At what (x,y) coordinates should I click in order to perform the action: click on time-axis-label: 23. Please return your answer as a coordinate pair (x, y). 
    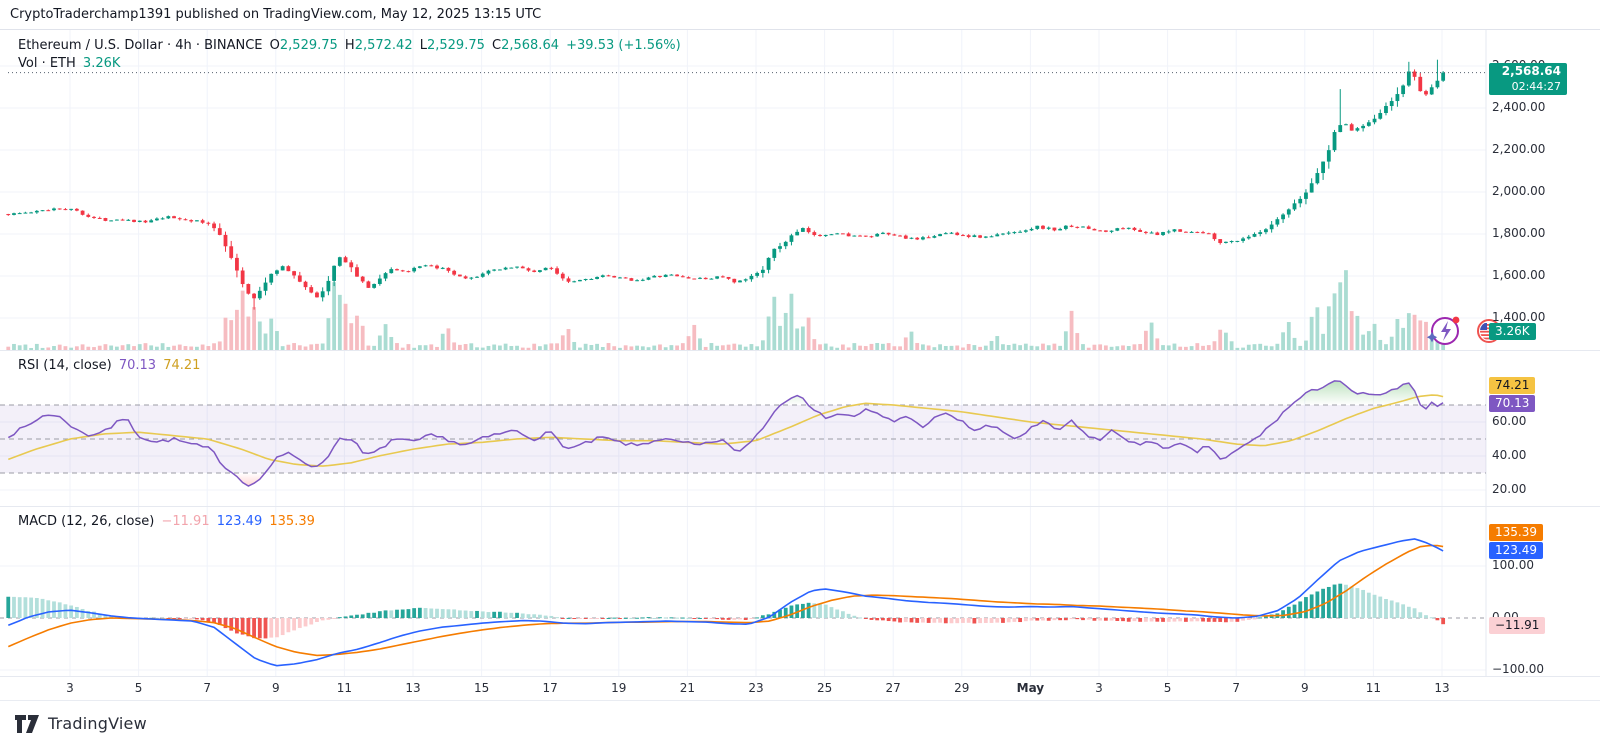
    Looking at the image, I should click on (756, 688).